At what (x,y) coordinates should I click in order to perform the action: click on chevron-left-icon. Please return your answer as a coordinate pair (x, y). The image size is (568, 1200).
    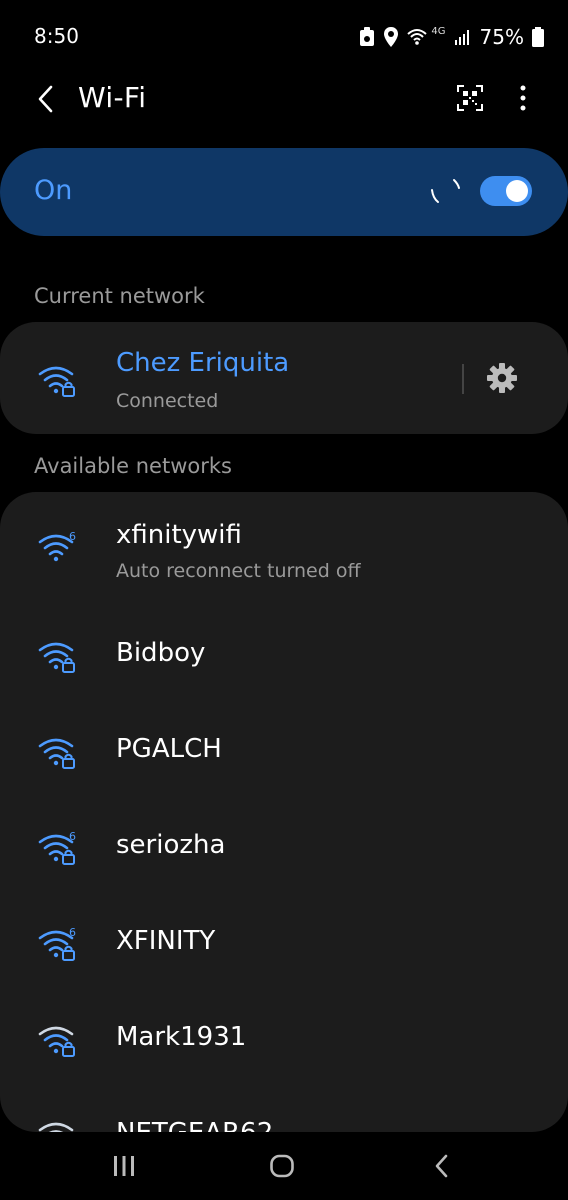
    Looking at the image, I should click on (45, 99).